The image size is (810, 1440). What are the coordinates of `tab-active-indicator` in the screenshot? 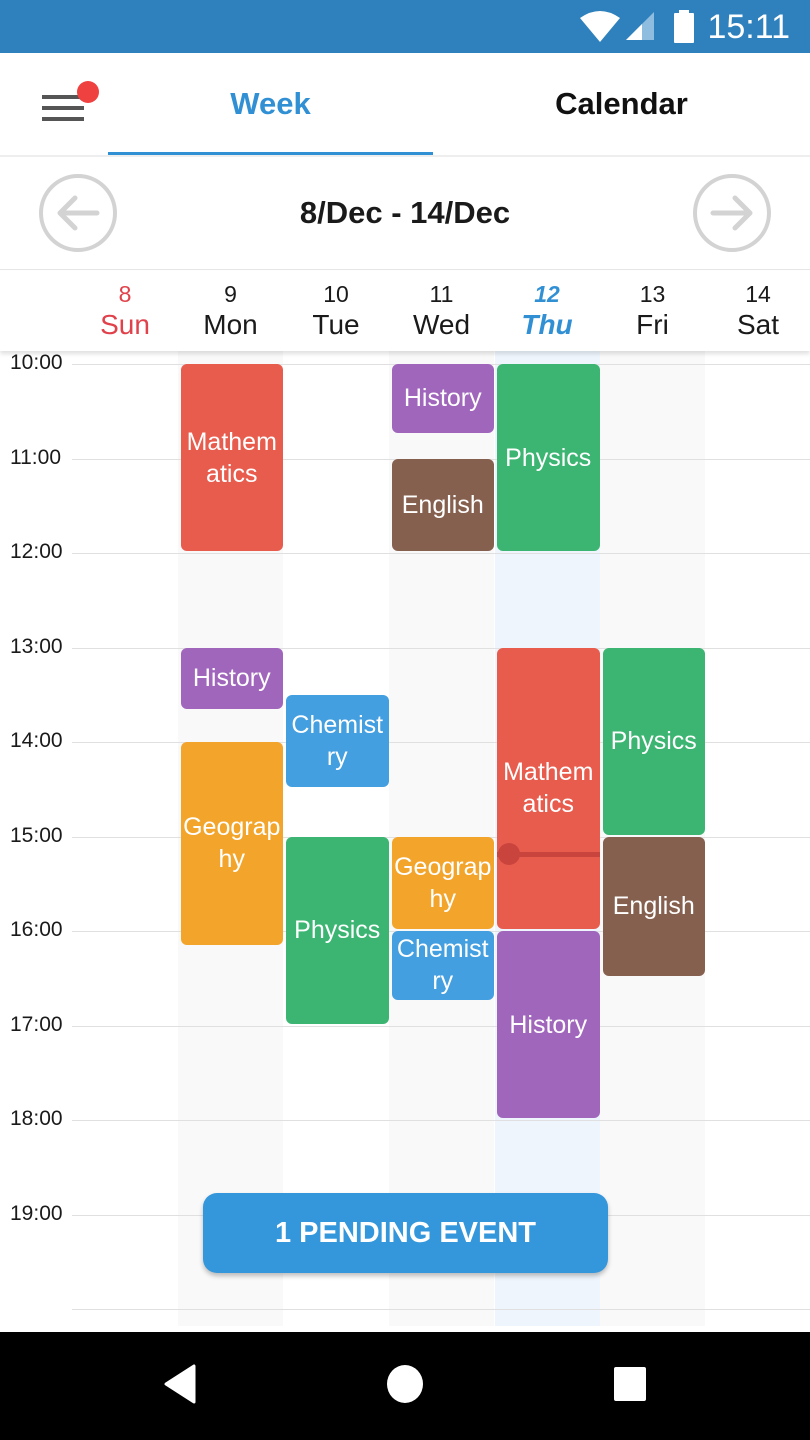 It's located at (270, 153).